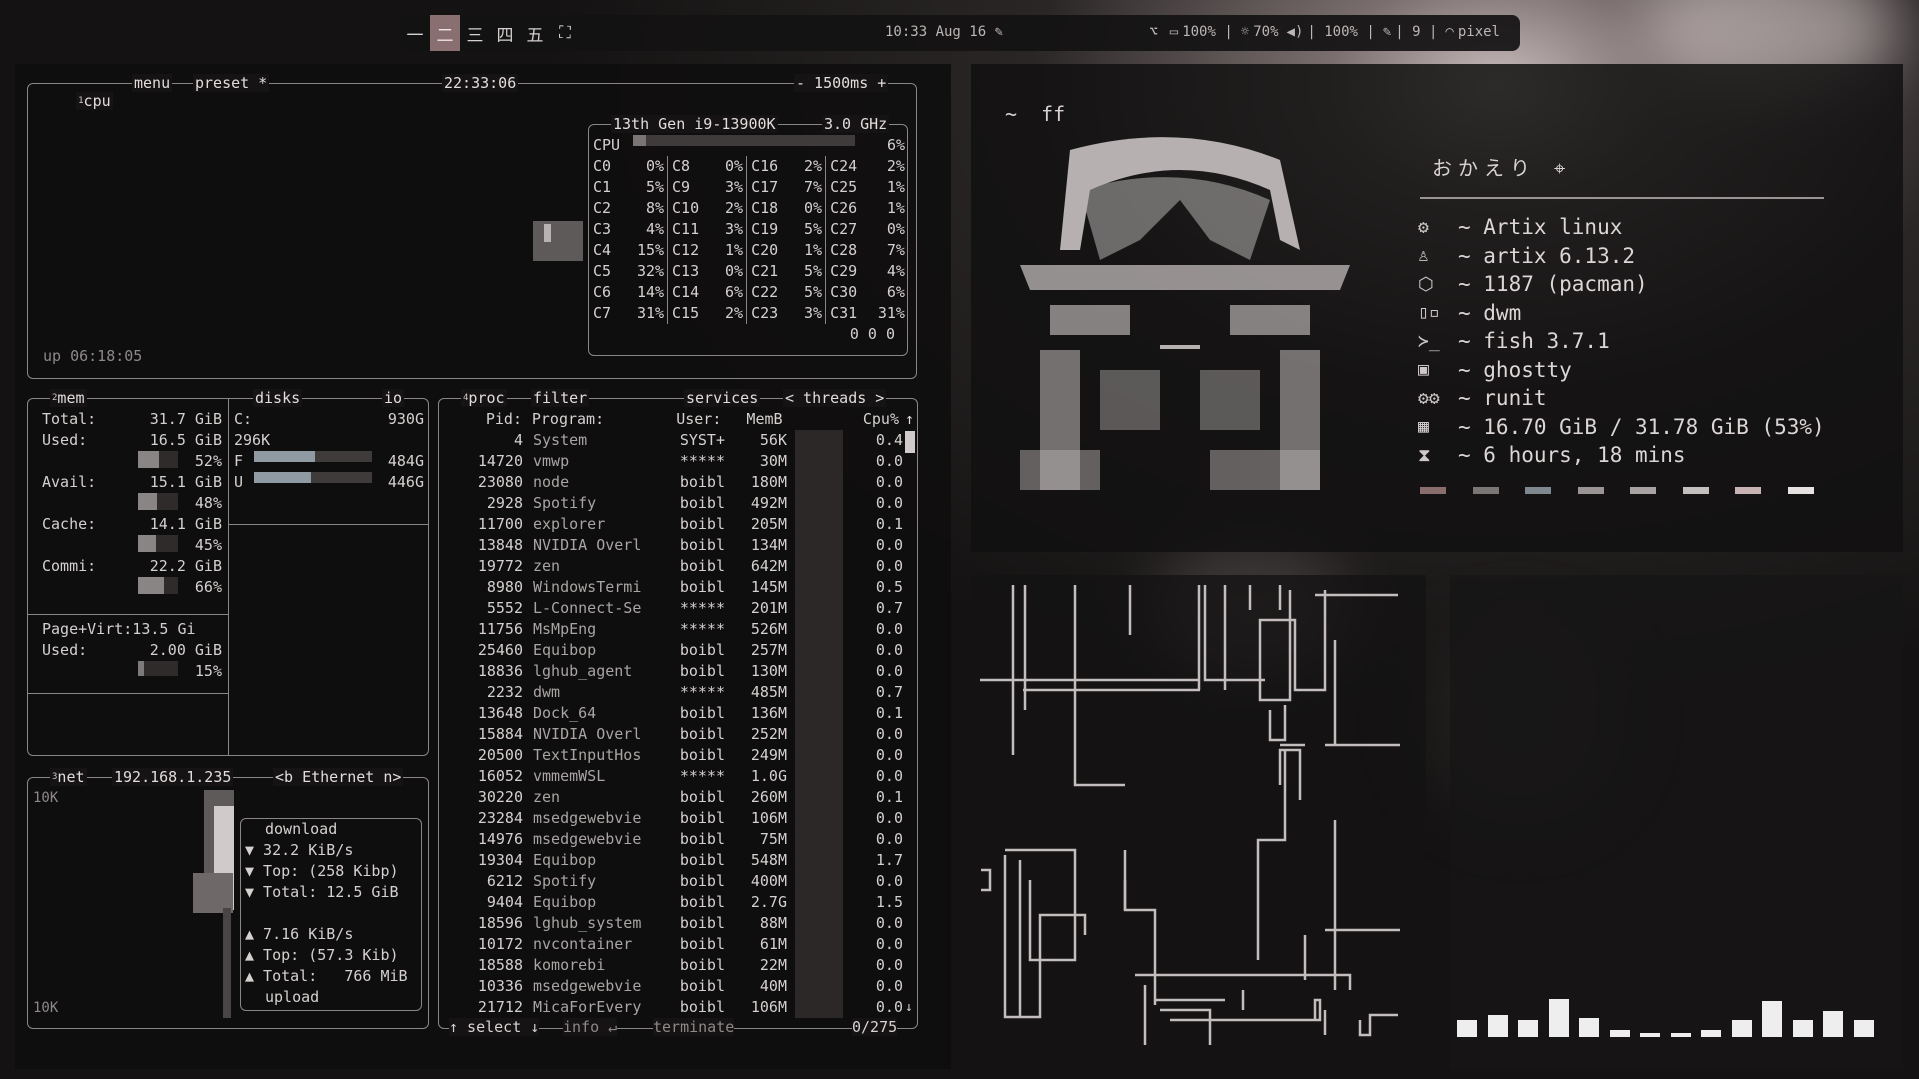  Describe the element at coordinates (208, 545) in the screenshot. I see `mem-item-pct: 45%` at that location.